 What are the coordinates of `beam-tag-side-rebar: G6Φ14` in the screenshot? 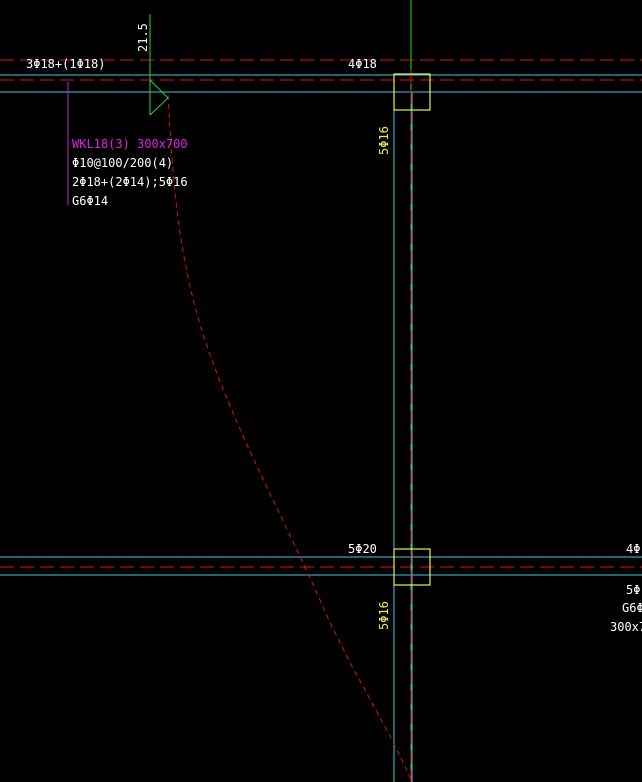 It's located at (90, 201).